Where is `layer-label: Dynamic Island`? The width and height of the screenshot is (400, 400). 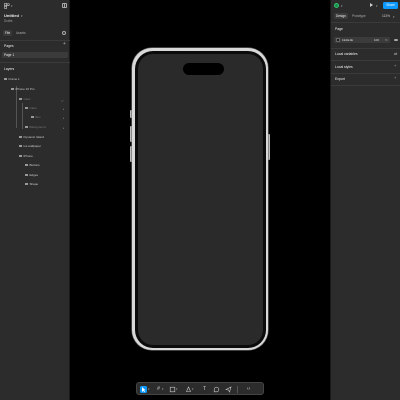
layer-label: Dynamic Island is located at coordinates (34, 137).